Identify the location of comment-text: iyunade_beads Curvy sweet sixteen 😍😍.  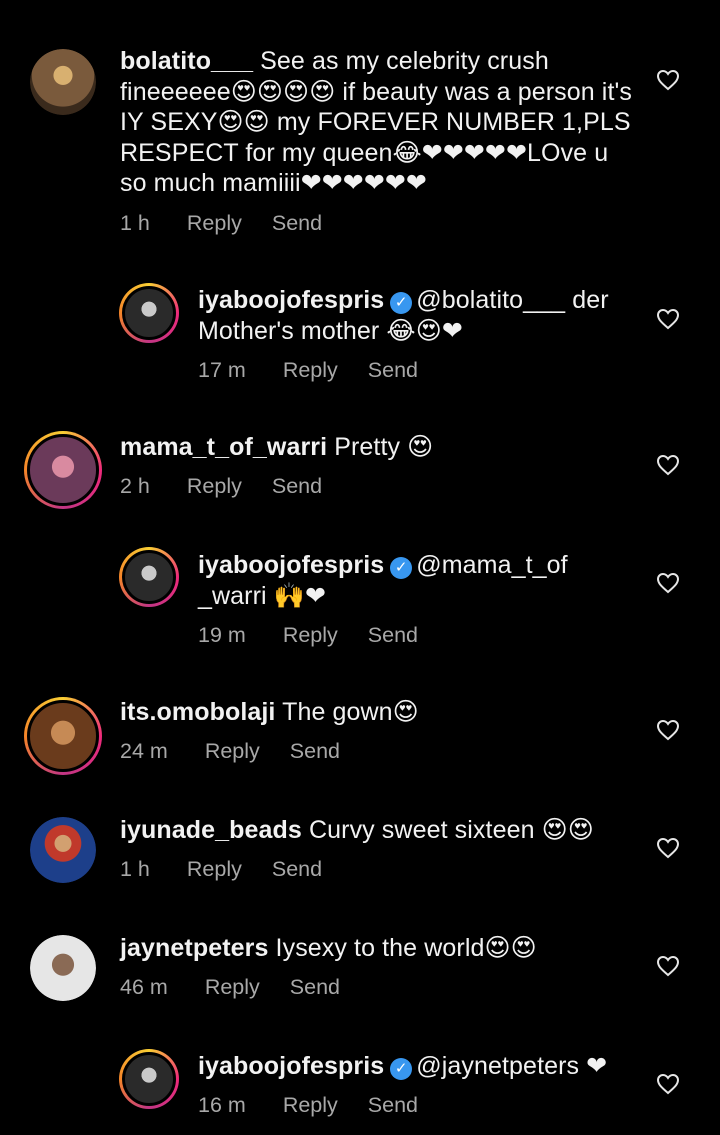
(380, 830).